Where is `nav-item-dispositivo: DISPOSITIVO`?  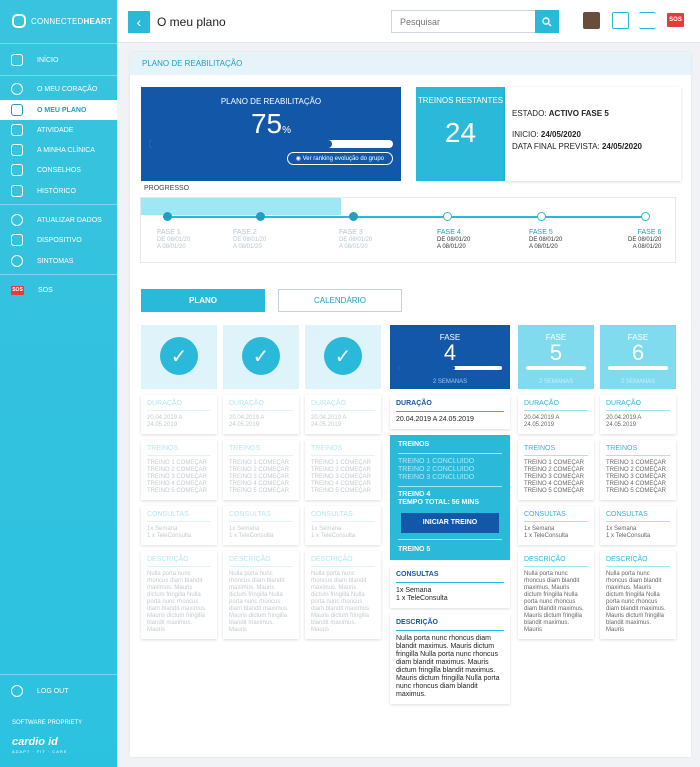 nav-item-dispositivo: DISPOSITIVO is located at coordinates (58, 240).